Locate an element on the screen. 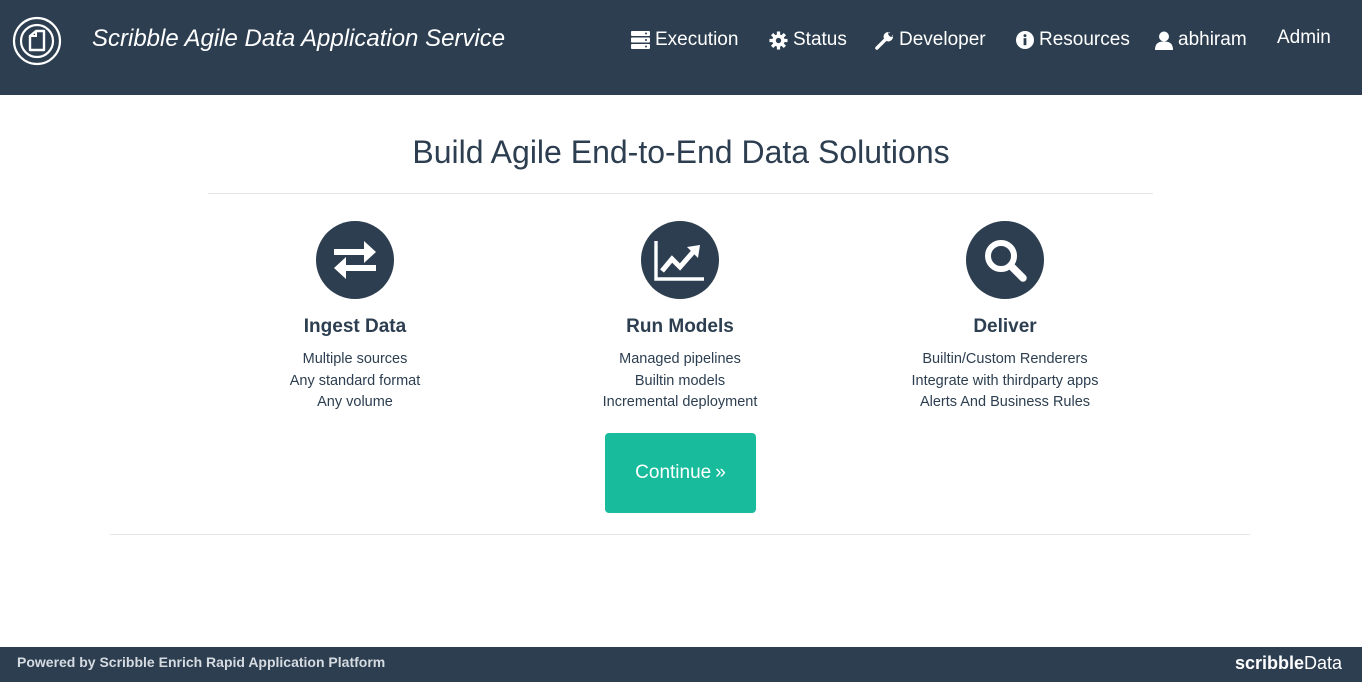 This screenshot has height=682, width=1362. feature-title: Run Models is located at coordinates (680, 326).